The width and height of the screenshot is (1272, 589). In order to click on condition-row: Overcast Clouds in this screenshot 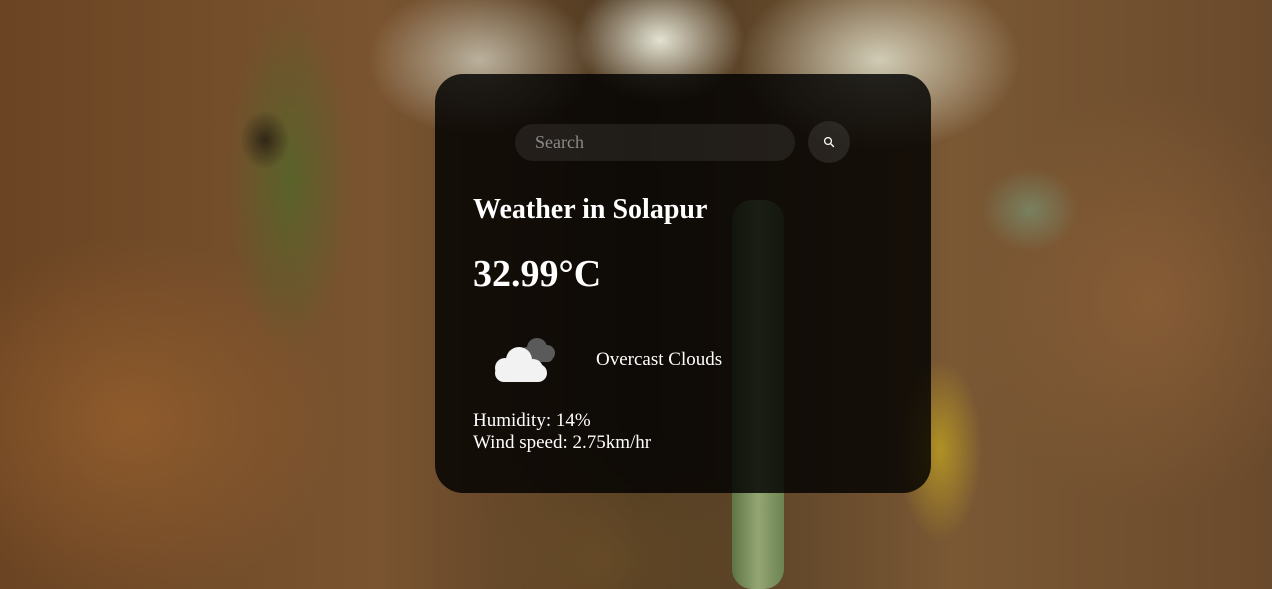, I will do `click(603, 360)`.